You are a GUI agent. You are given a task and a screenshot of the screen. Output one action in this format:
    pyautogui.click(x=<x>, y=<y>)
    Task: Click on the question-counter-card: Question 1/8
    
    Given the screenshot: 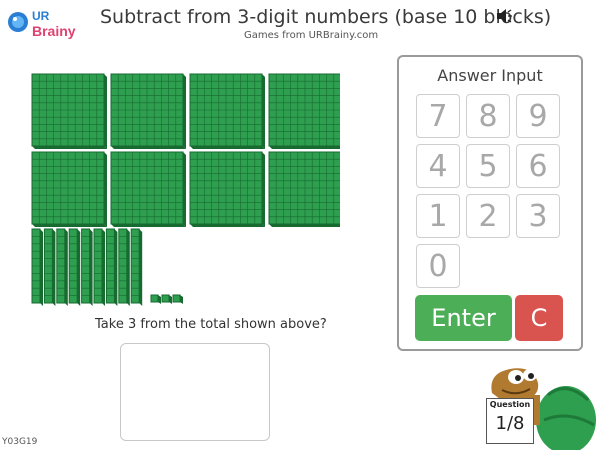 What is the action you would take?
    pyautogui.click(x=510, y=421)
    